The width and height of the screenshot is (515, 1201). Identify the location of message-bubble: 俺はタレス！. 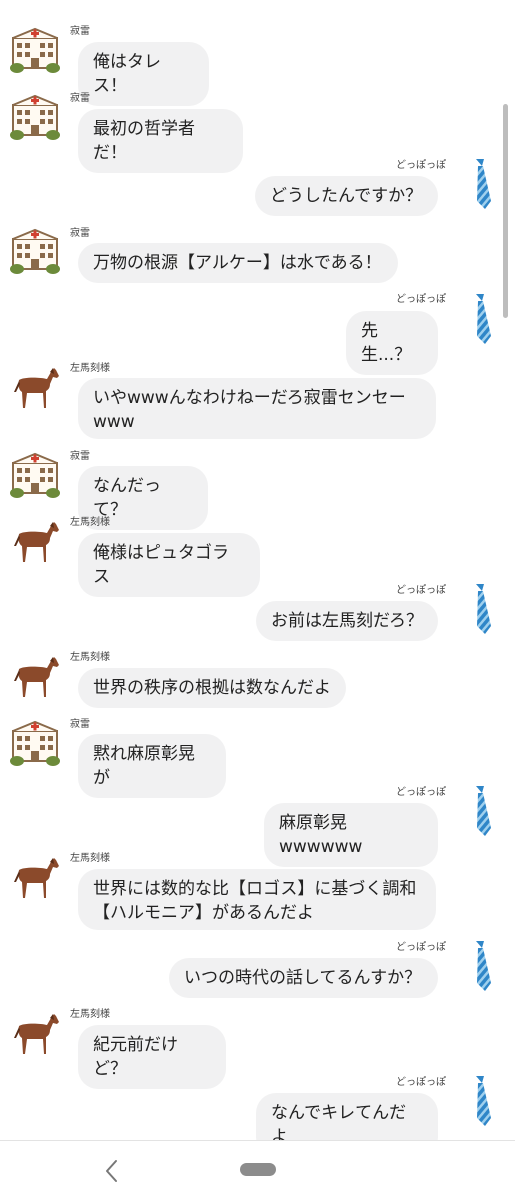
(143, 74).